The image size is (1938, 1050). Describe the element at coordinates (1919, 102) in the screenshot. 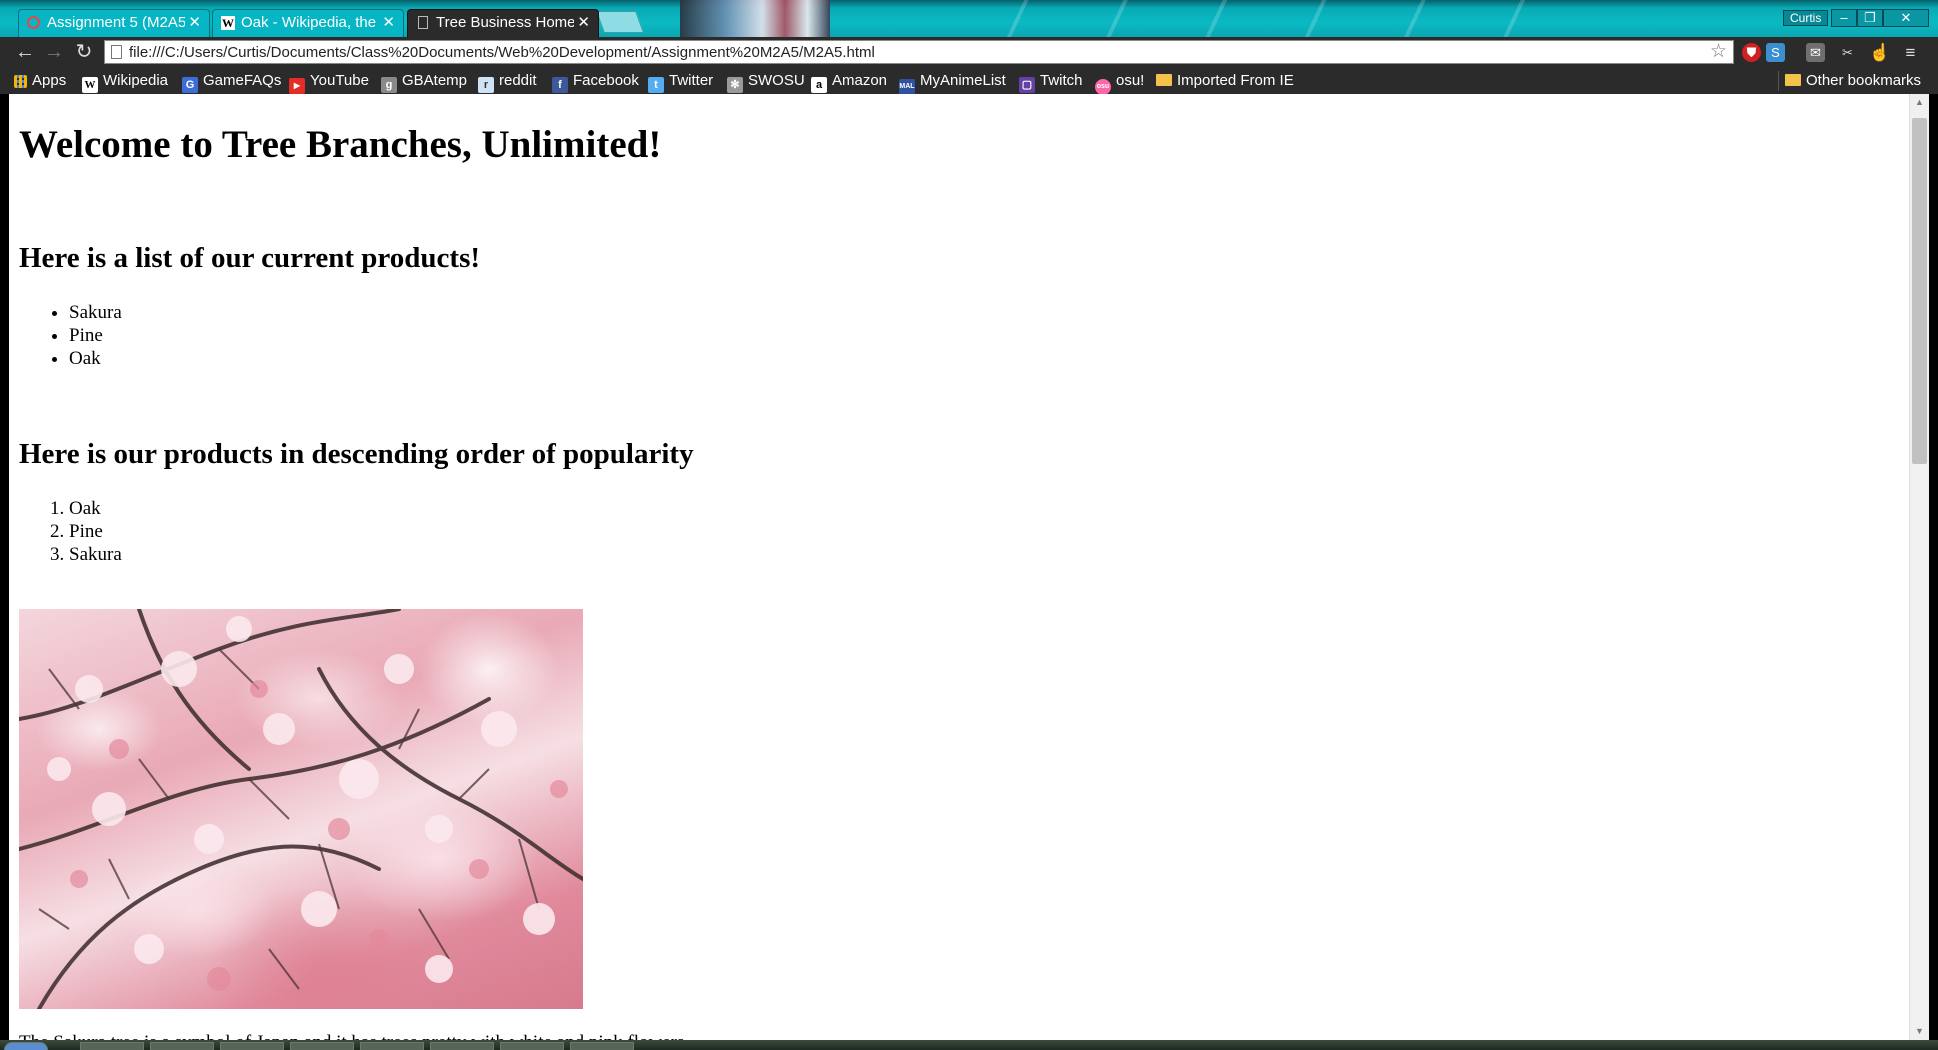

I see `scroll-up-arrow-icon: ▲` at that location.